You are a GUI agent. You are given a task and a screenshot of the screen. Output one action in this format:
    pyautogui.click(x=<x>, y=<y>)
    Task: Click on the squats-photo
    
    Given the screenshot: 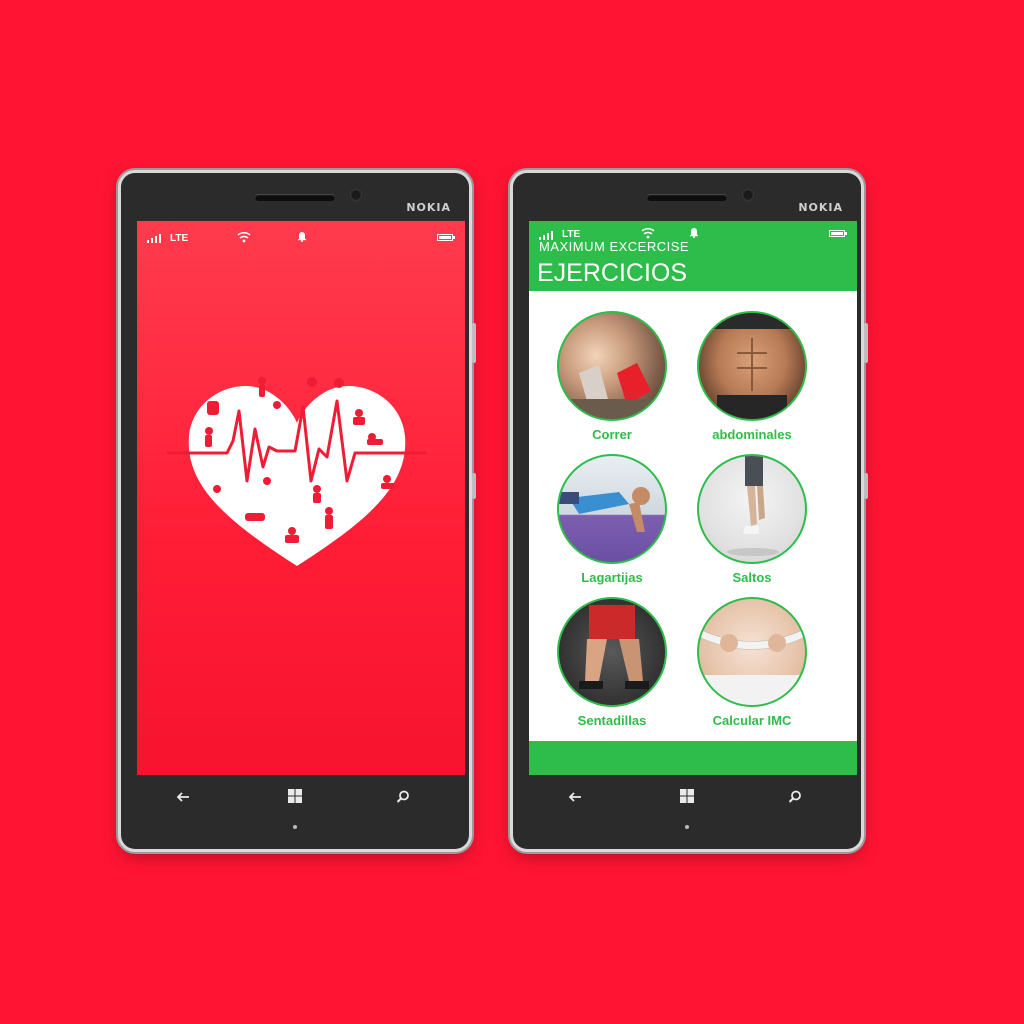 What is the action you would take?
    pyautogui.click(x=612, y=652)
    